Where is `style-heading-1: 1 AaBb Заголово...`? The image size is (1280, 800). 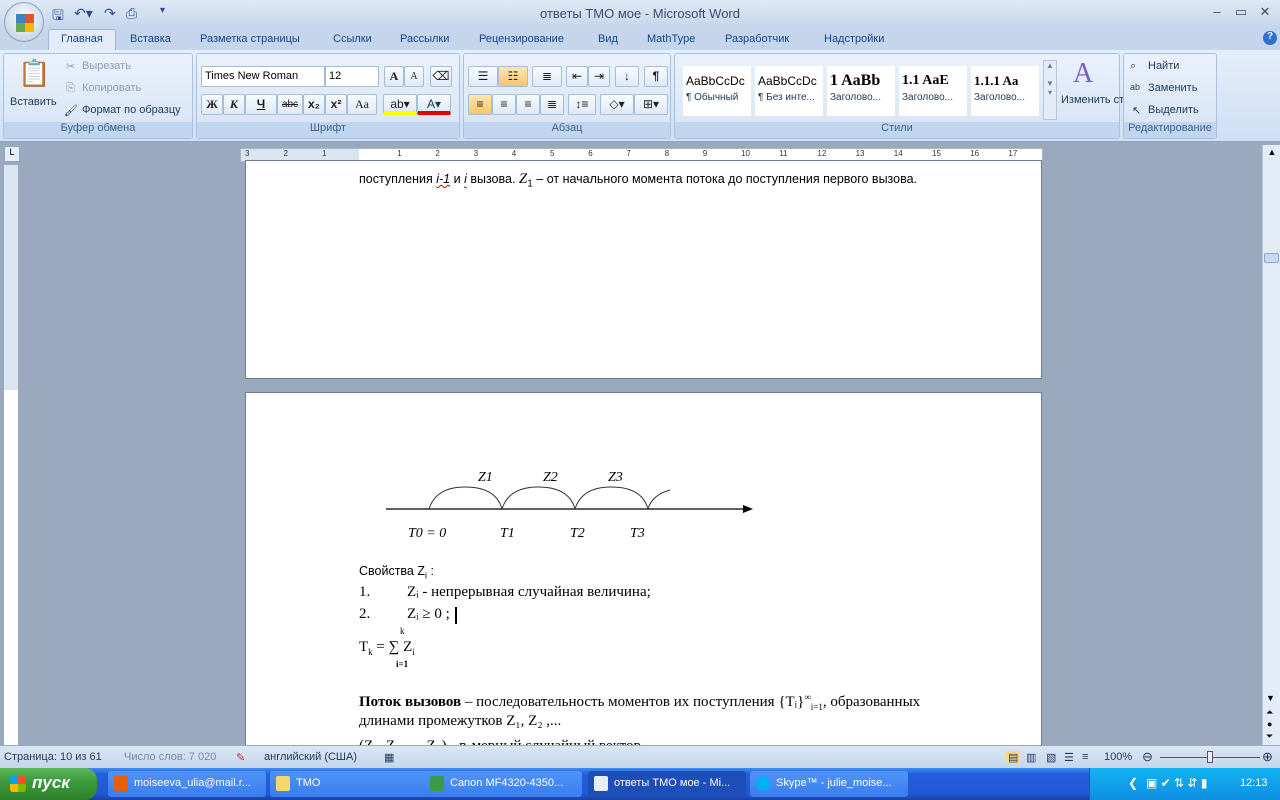 style-heading-1: 1 AaBb Заголово... is located at coordinates (861, 91).